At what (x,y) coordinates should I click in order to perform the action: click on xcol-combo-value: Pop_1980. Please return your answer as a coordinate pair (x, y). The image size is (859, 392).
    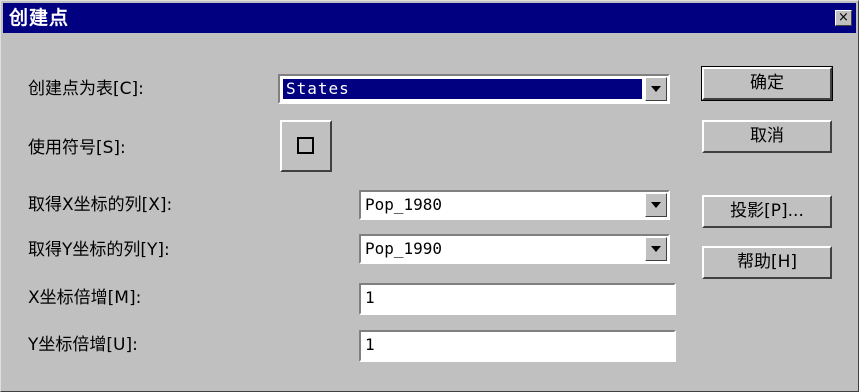
    Looking at the image, I should click on (404, 204).